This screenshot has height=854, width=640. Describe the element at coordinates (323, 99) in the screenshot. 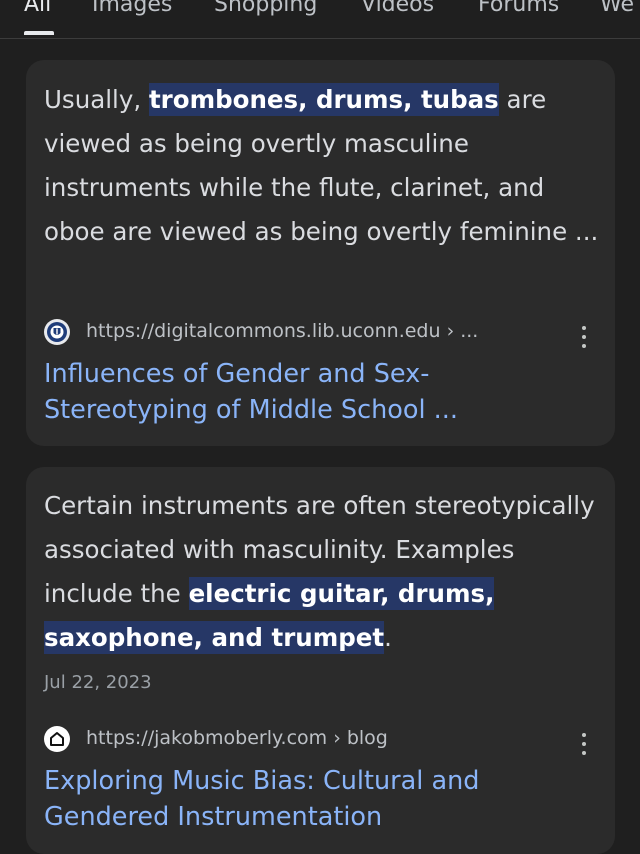

I see `snippet-highlight: trombones, drums, tubas` at that location.